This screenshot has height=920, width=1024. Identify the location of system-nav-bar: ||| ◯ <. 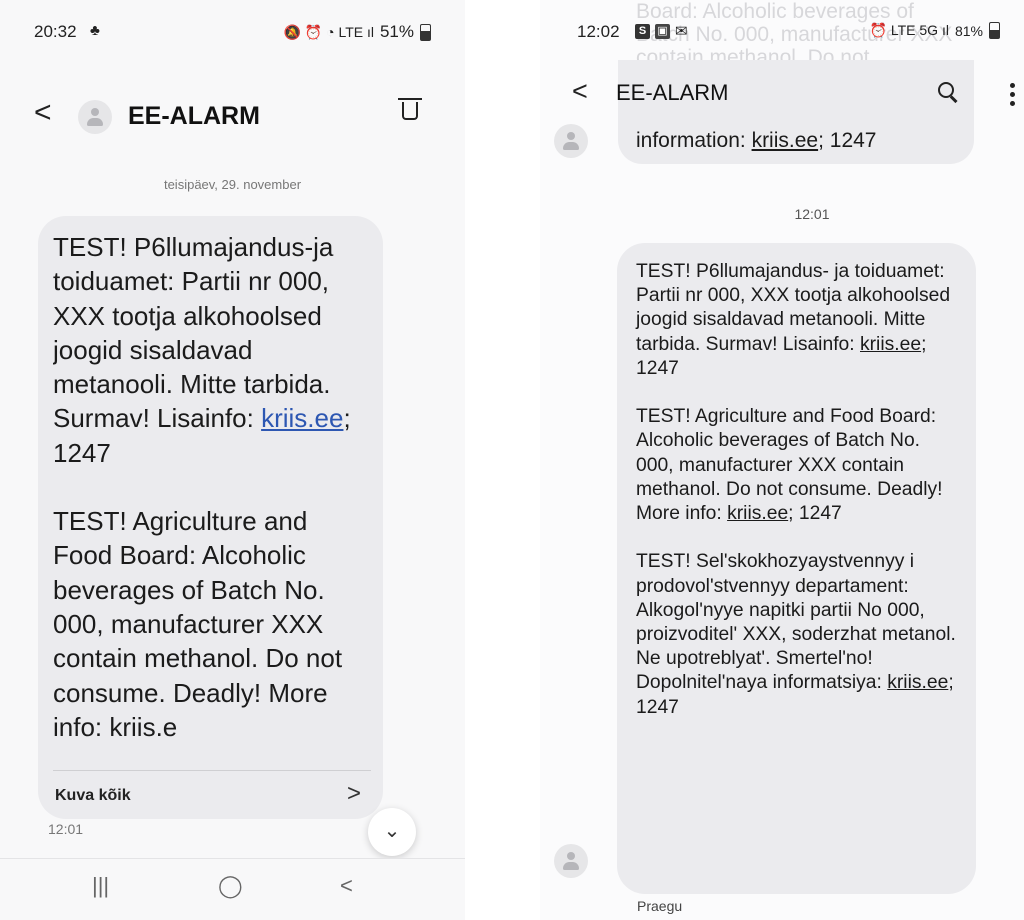
(232, 889).